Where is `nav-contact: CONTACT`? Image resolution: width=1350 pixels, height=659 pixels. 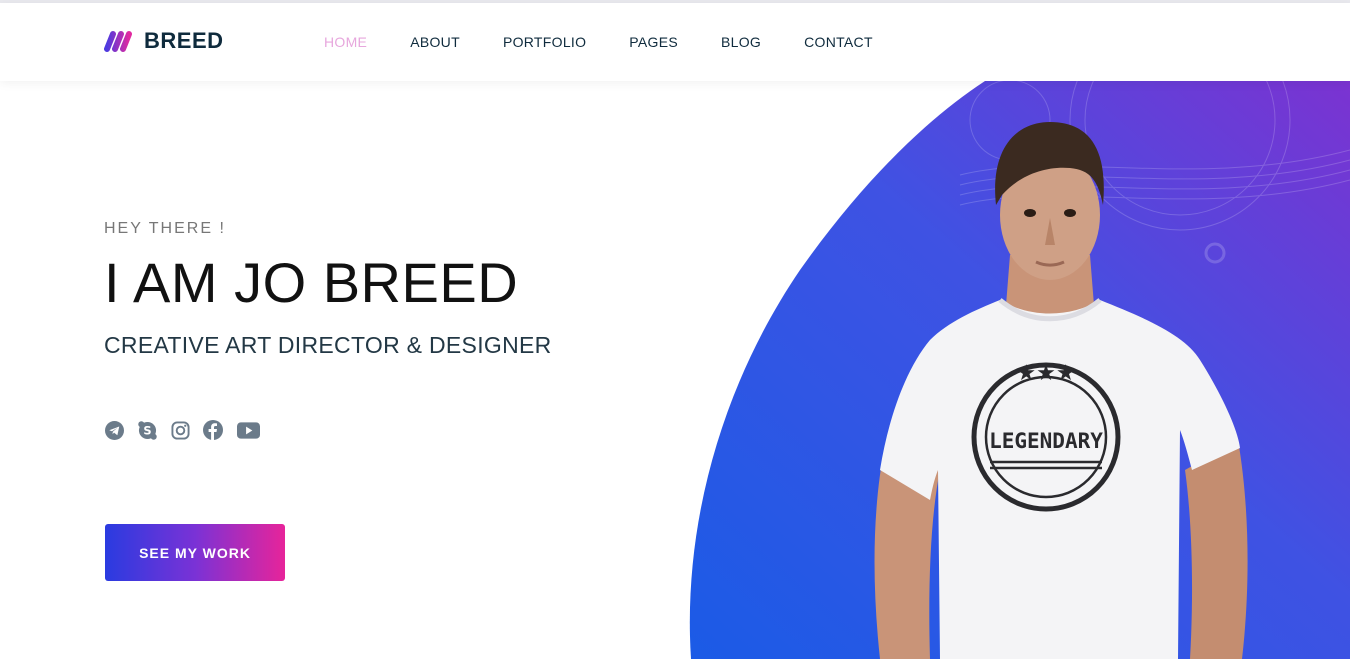 nav-contact: CONTACT is located at coordinates (838, 42).